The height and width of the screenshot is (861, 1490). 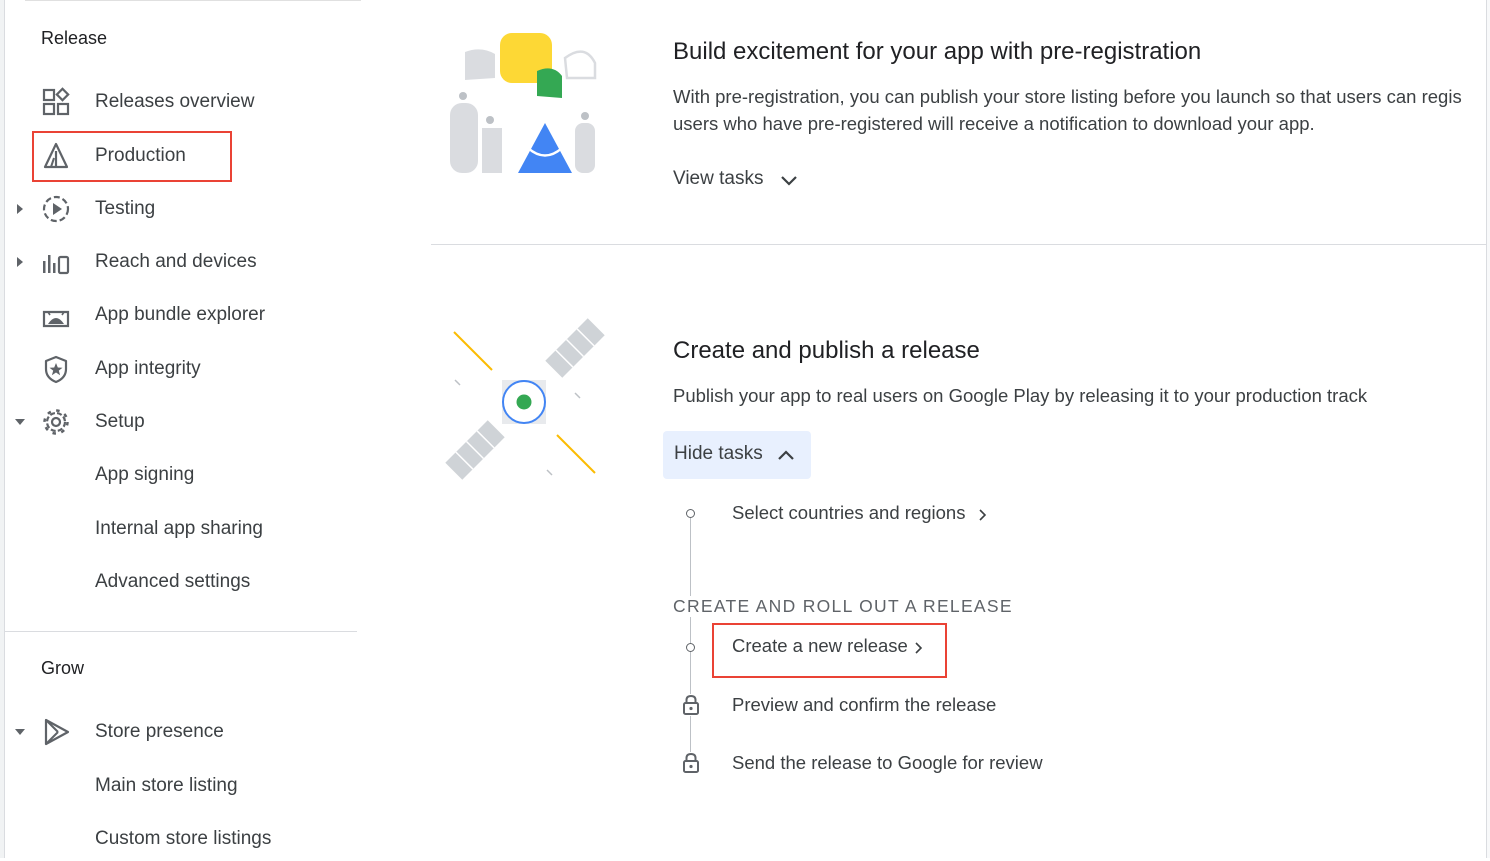 I want to click on sidebar-item-app-integrity: App integrity, so click(x=181, y=369).